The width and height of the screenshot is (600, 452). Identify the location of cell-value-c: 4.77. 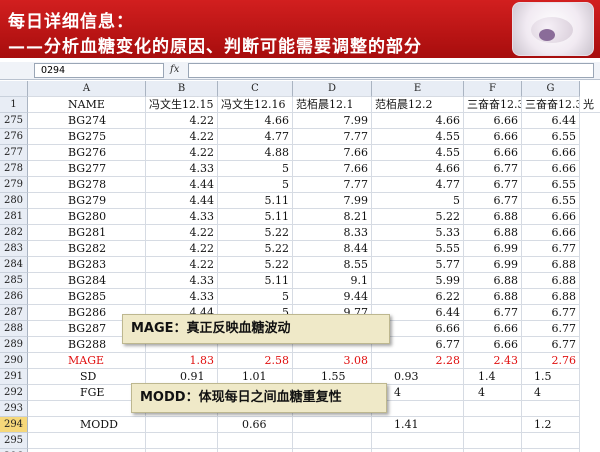
(255, 137).